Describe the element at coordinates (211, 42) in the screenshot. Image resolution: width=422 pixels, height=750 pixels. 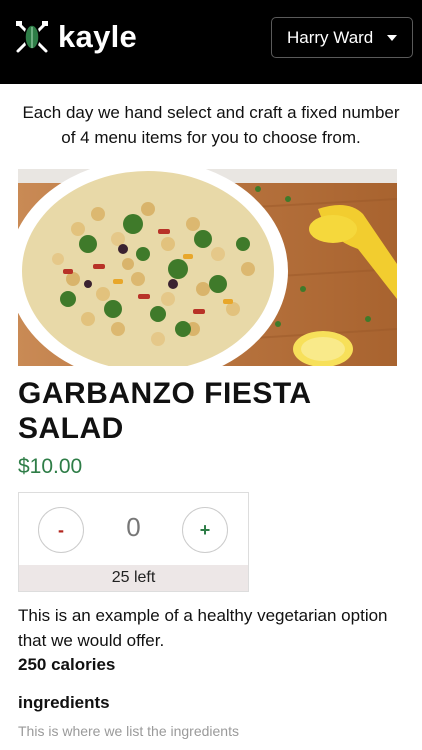
I see `top-navbar: kayle Harry Ward` at that location.